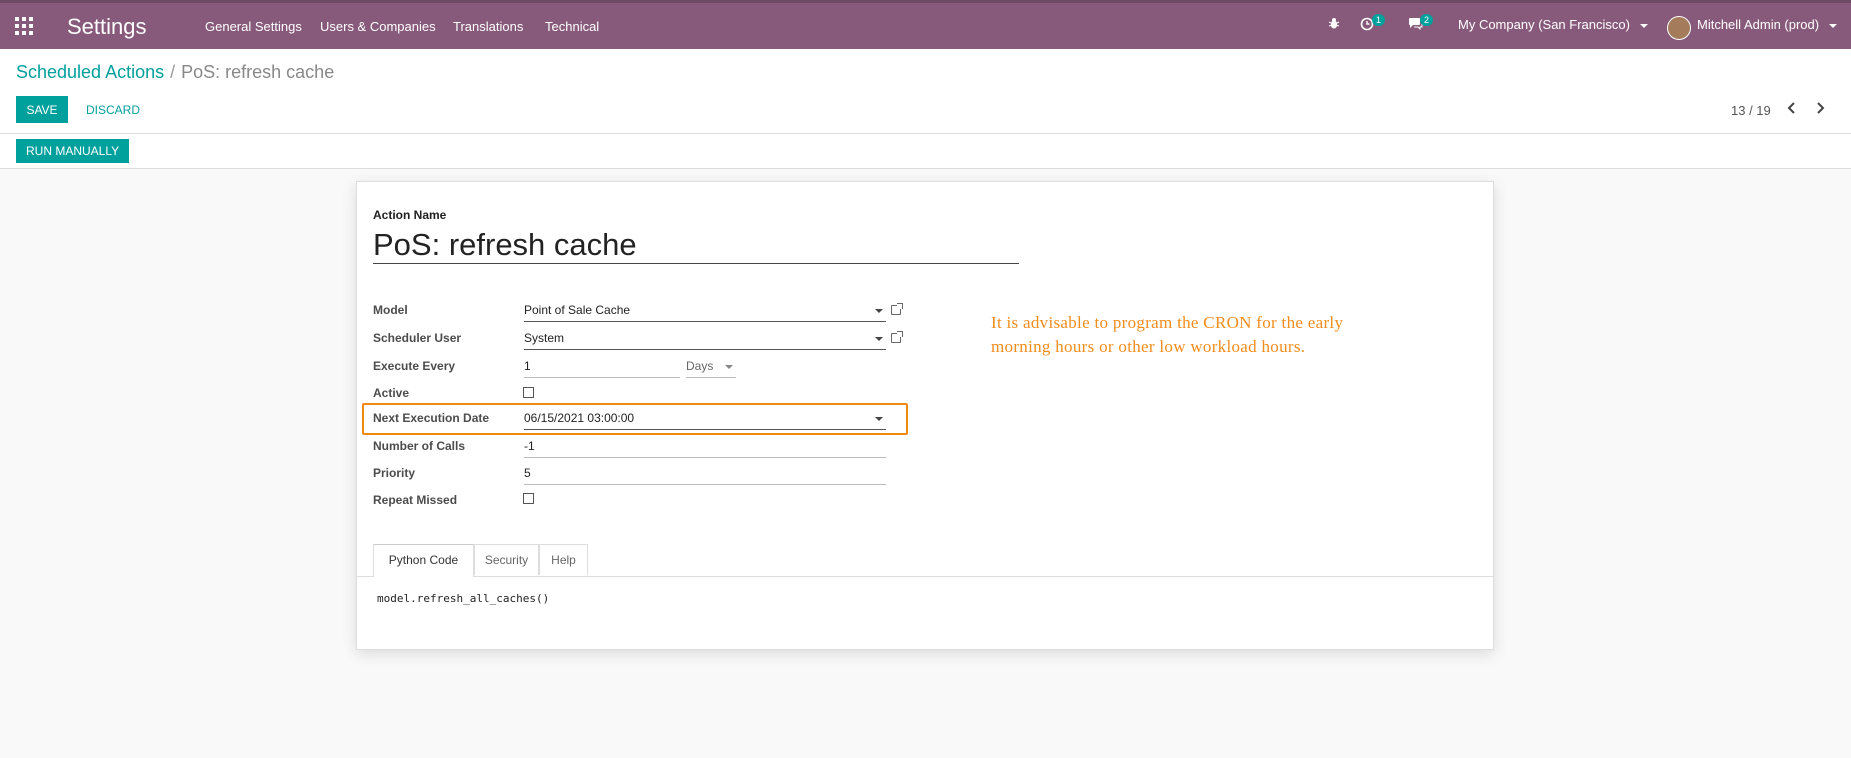 This screenshot has height=758, width=1851. What do you see at coordinates (602, 368) in the screenshot?
I see `interval-number-input: 1` at bounding box center [602, 368].